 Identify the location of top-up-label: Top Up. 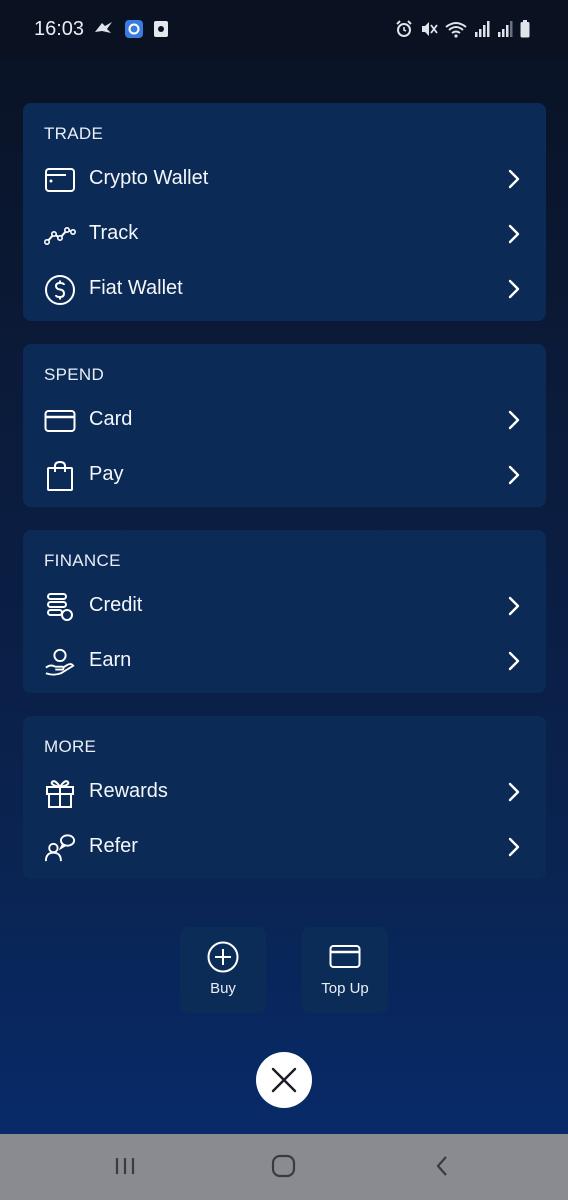
(345, 988).